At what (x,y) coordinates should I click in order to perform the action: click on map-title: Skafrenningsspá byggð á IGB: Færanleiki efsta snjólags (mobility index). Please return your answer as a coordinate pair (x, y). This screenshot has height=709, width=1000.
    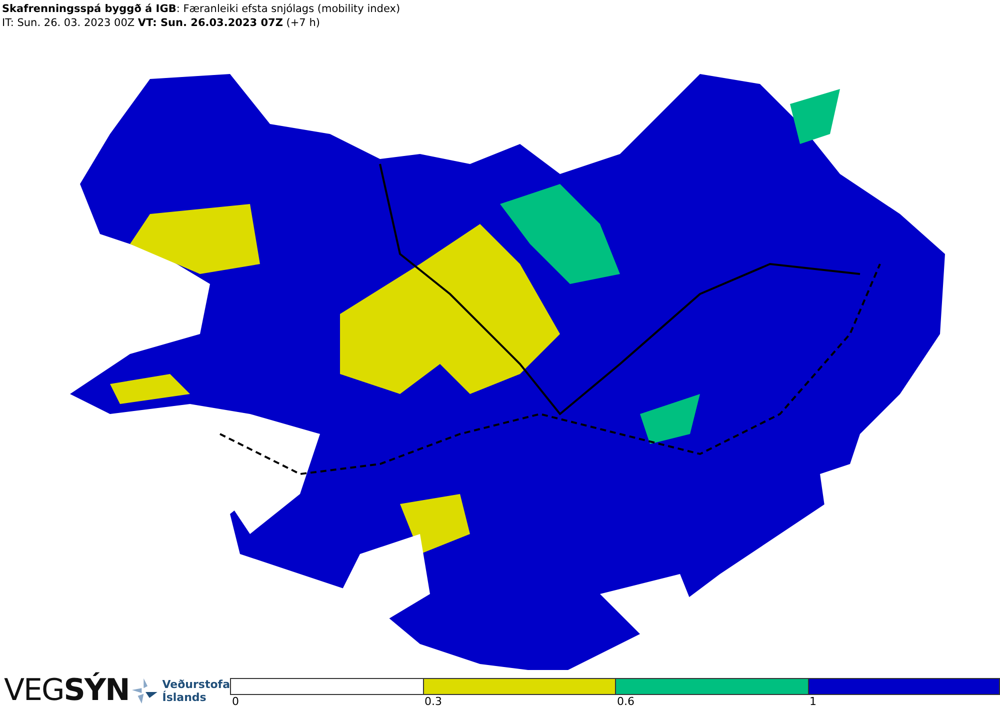
    Looking at the image, I should click on (201, 9).